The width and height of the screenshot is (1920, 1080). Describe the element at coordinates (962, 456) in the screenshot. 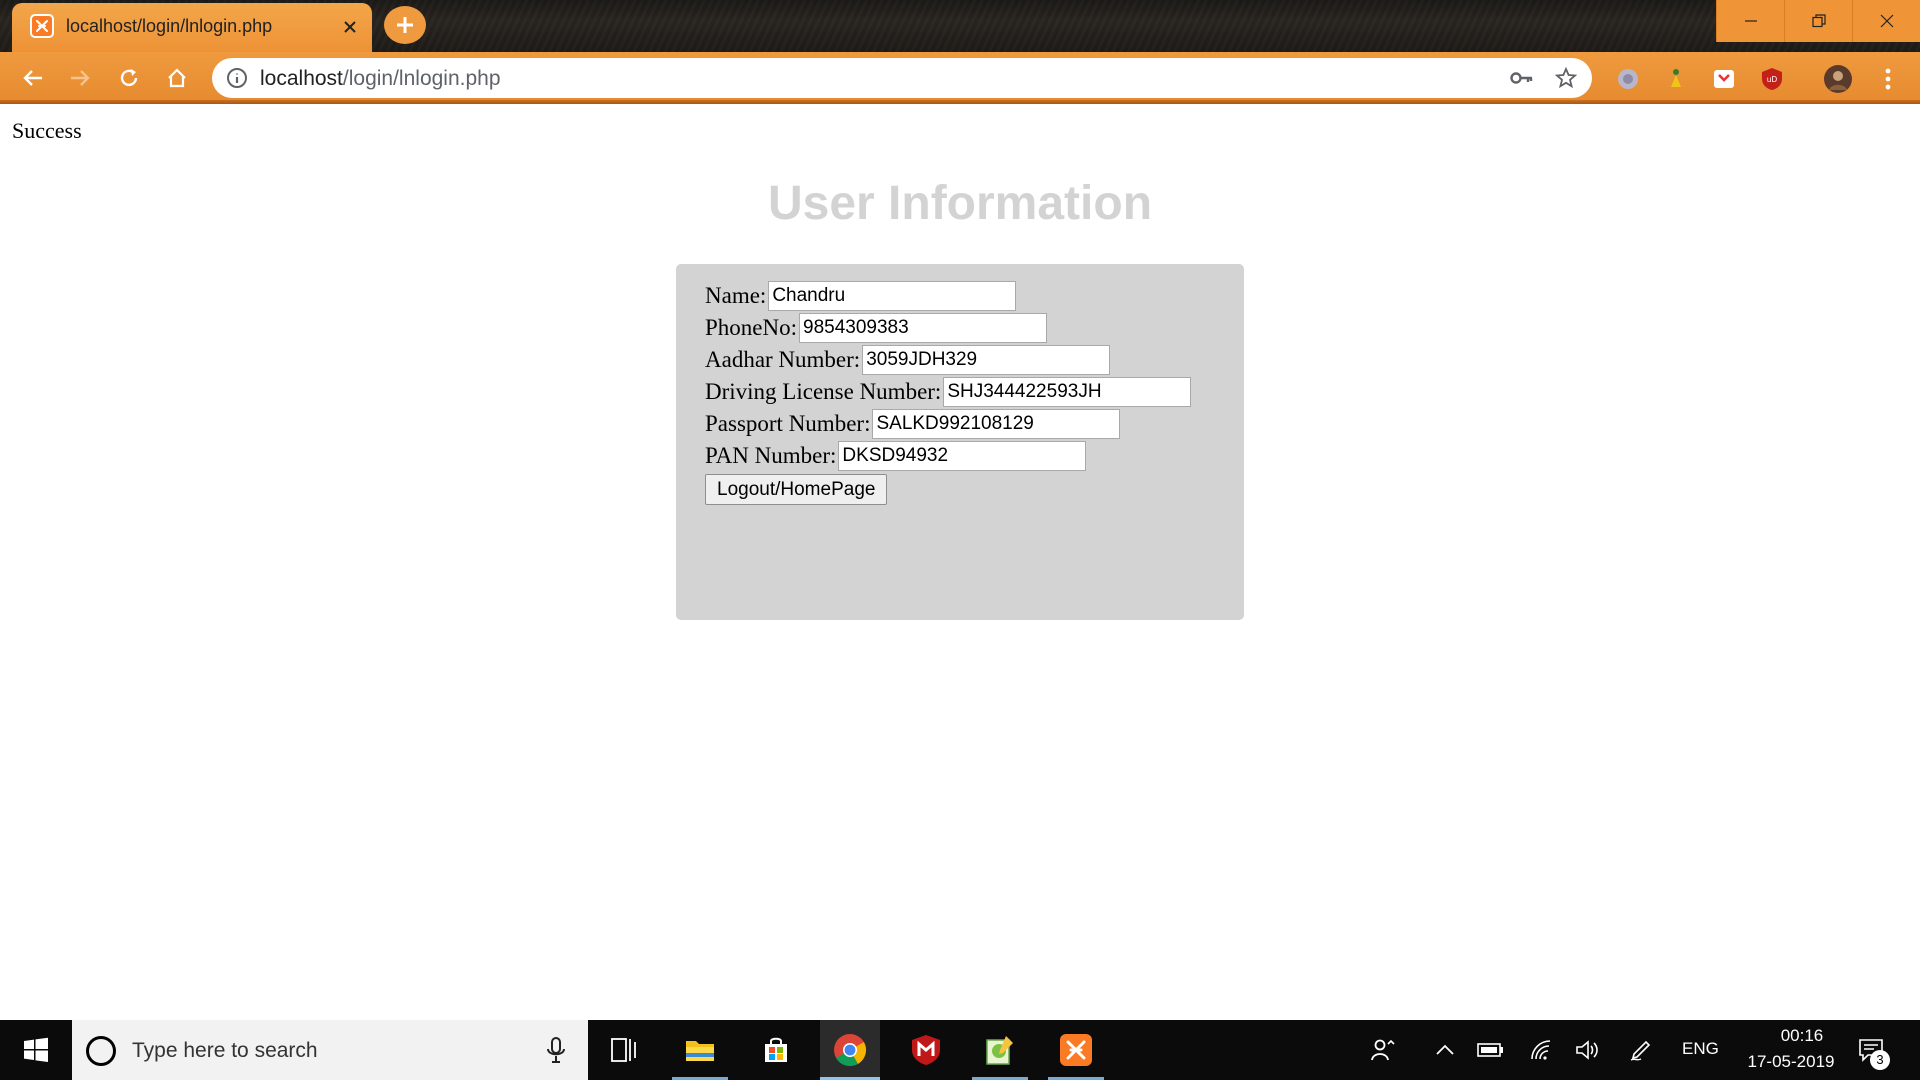

I see `pan-input` at that location.